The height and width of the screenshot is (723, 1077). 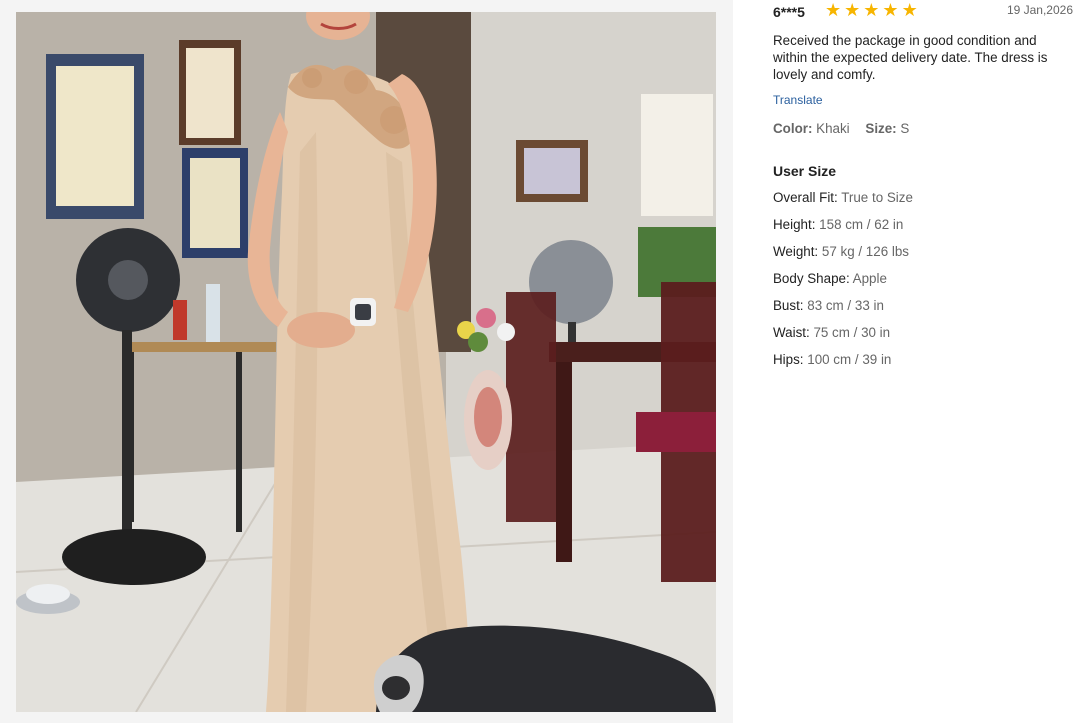 I want to click on translate-link: Translate, so click(x=798, y=100).